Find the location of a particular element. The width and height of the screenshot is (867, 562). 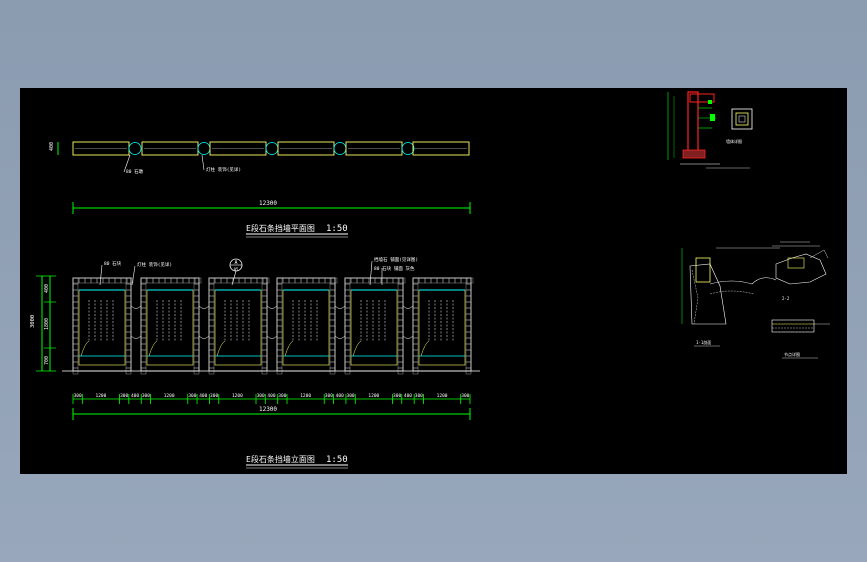

plan-title: E段石条挡墙平面图 is located at coordinates (280, 228).